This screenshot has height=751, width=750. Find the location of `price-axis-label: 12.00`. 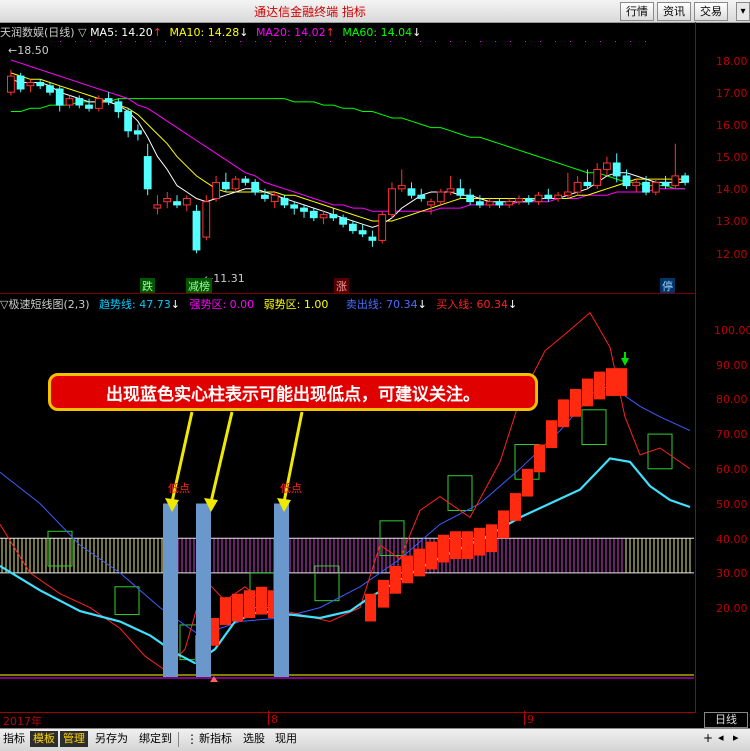

price-axis-label: 12.00 is located at coordinates (732, 254).